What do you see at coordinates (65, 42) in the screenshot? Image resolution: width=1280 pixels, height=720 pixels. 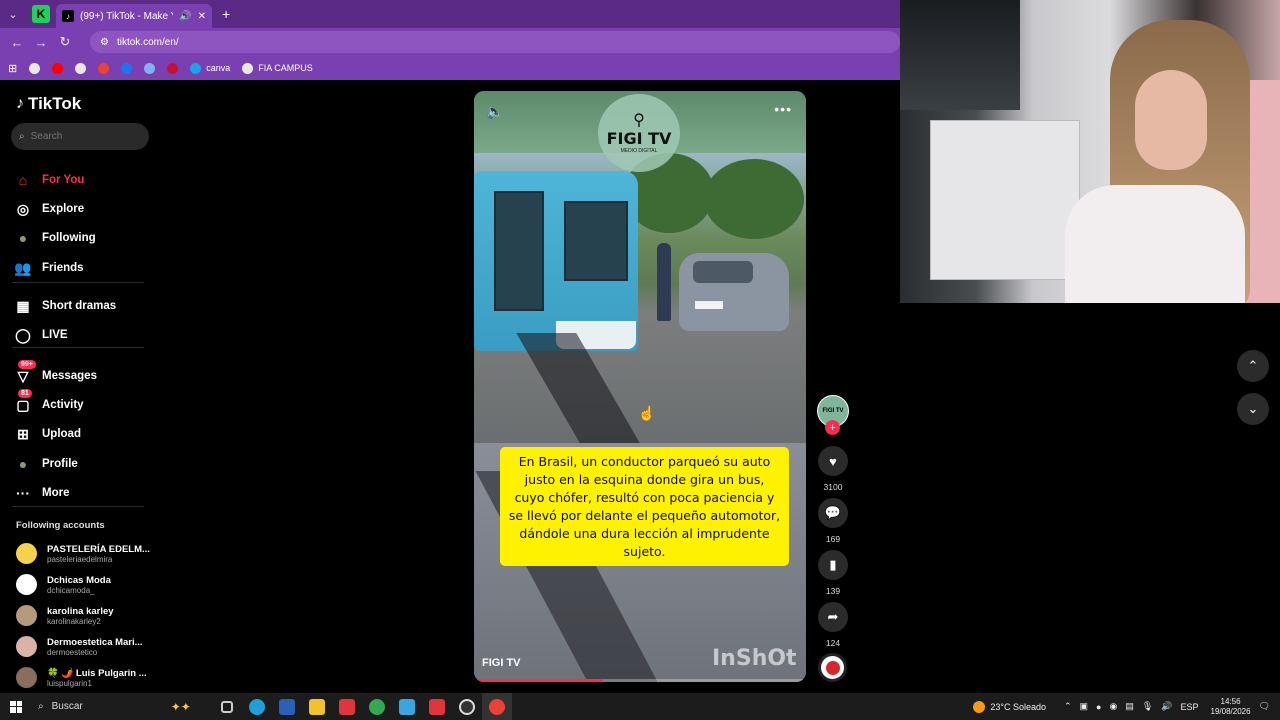 I see `reload-icon: ↻` at bounding box center [65, 42].